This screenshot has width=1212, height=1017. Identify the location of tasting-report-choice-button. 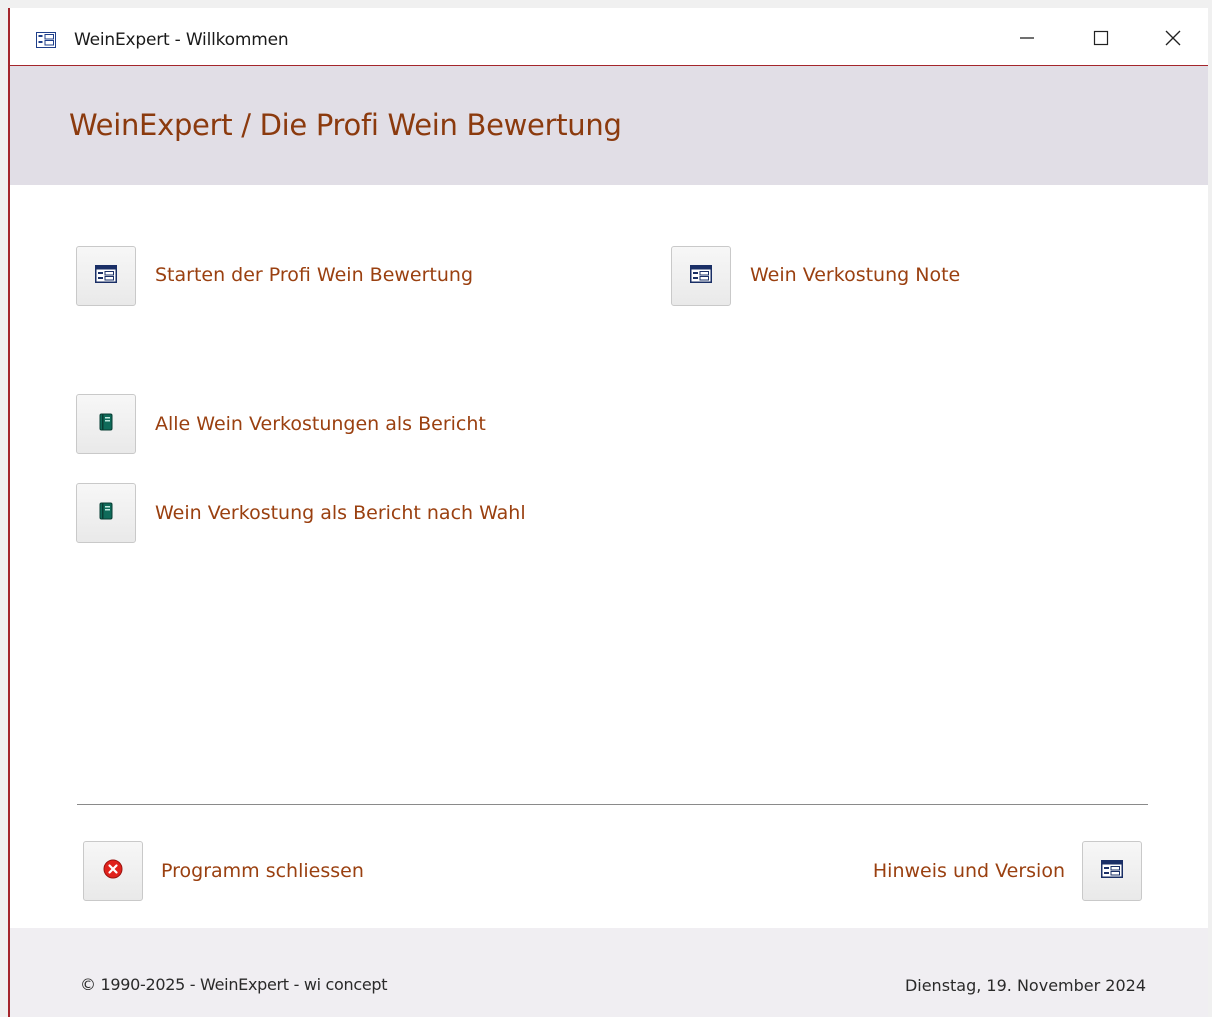
(106, 513).